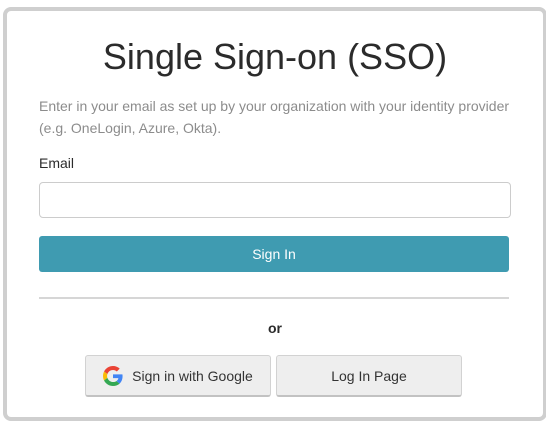  I want to click on or-separator: or, so click(275, 328).